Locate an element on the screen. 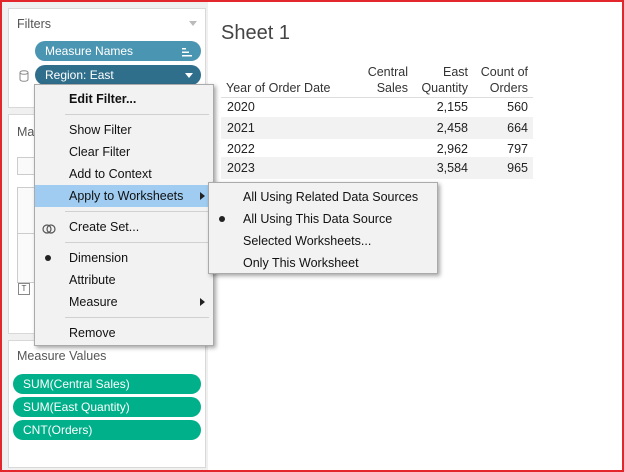 This screenshot has width=624, height=472. sheet-title: Sheet 1 is located at coordinates (255, 33).